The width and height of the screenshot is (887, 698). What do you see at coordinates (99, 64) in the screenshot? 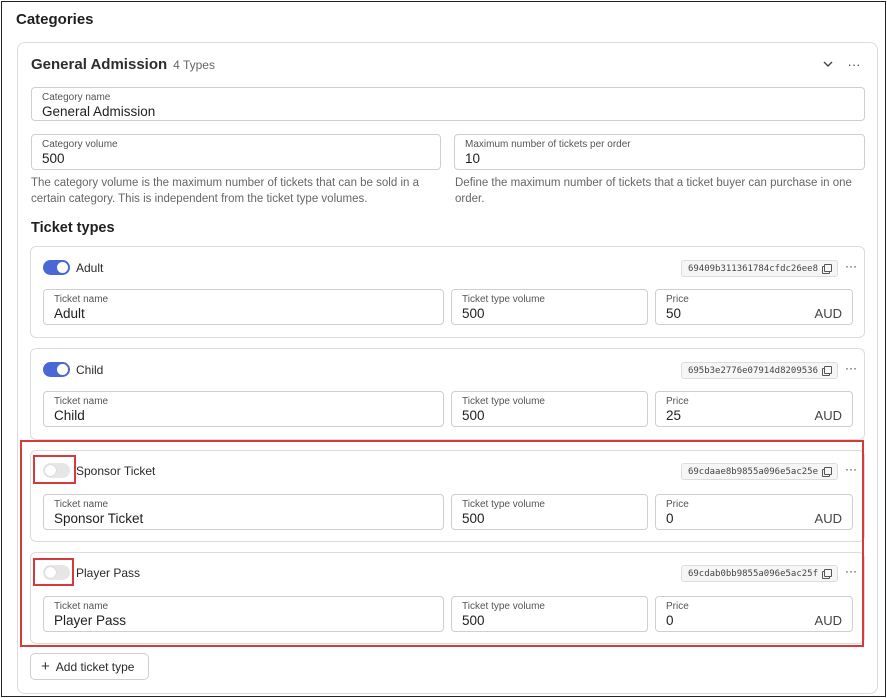
I see `category-title: General Admission` at bounding box center [99, 64].